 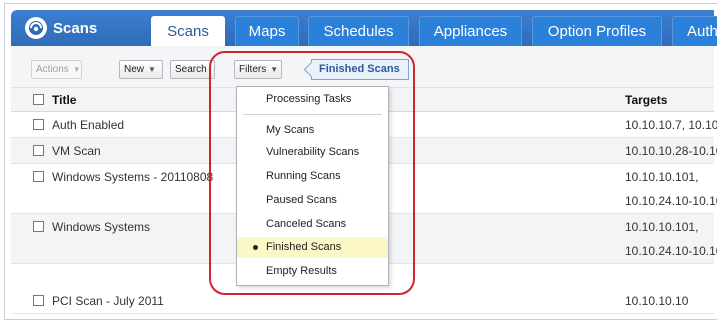 What do you see at coordinates (267, 31) in the screenshot?
I see `tab-maps: Maps` at bounding box center [267, 31].